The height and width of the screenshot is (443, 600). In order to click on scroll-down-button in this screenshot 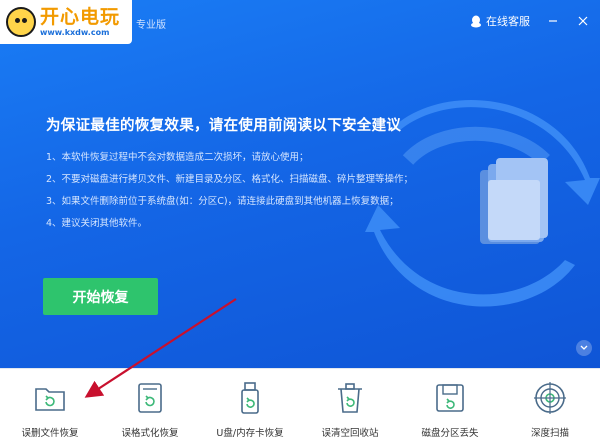, I will do `click(584, 348)`.